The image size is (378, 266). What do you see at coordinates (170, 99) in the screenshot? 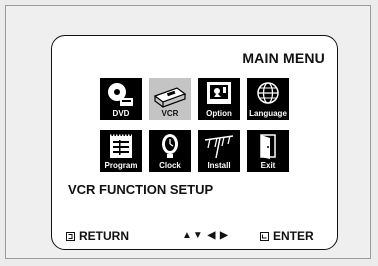
I see `menu-item-vcr: VCR` at bounding box center [170, 99].